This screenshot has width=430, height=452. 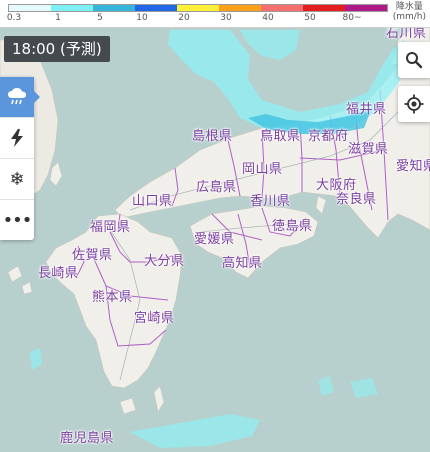 I want to click on current-location-button, so click(x=414, y=104).